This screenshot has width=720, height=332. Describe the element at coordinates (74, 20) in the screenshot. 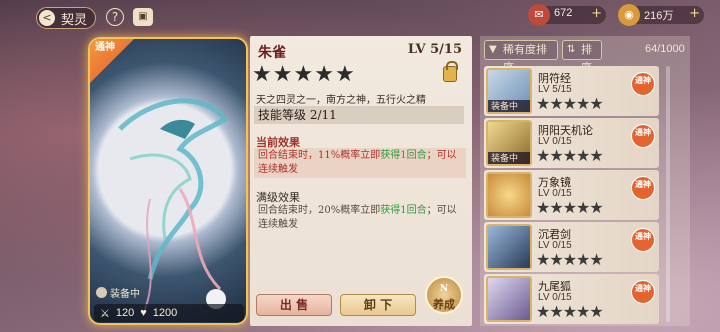

I see `back-label: 契灵` at that location.